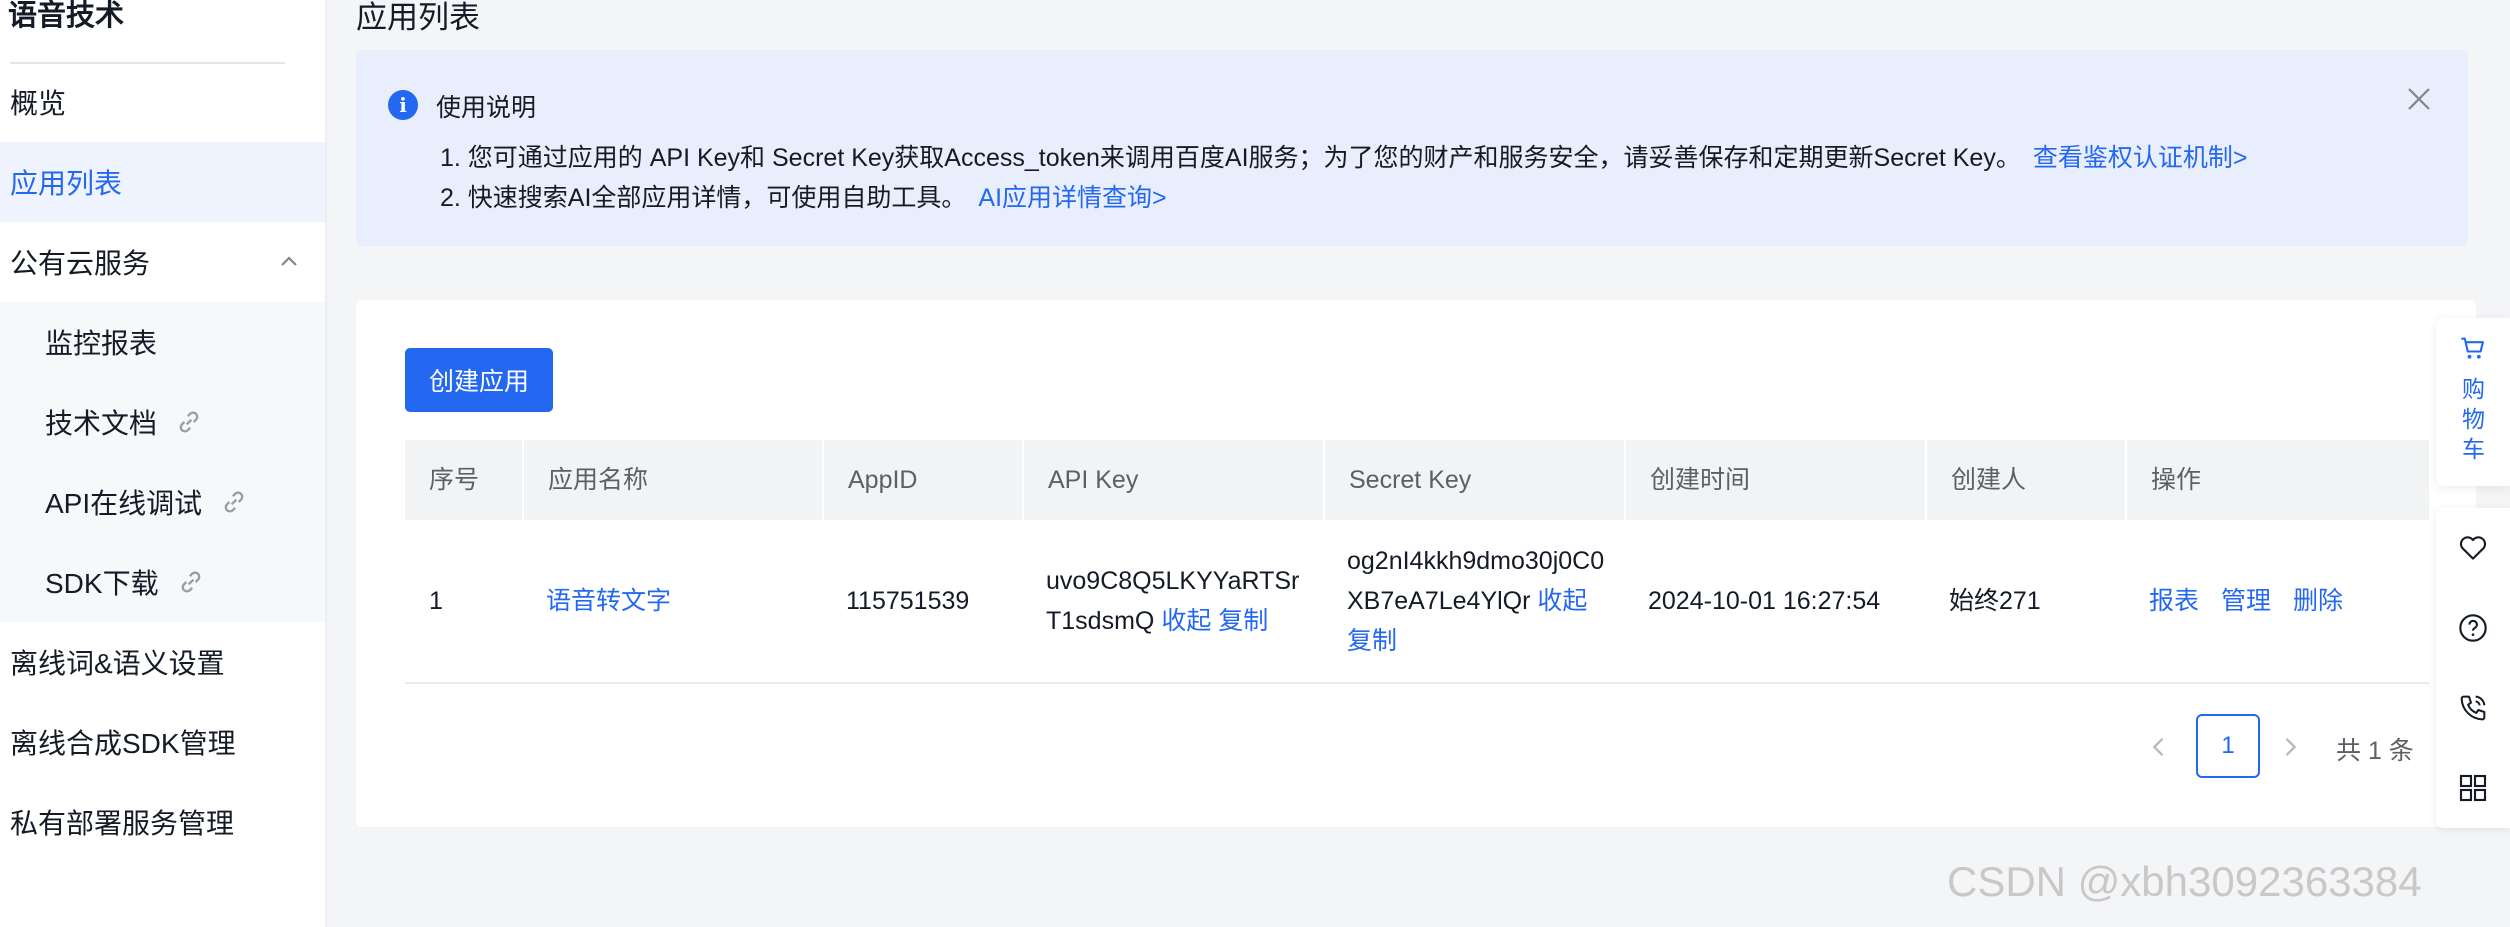 This screenshot has width=2510, height=927. What do you see at coordinates (289, 262) in the screenshot?
I see `chevron-up-icon` at bounding box center [289, 262].